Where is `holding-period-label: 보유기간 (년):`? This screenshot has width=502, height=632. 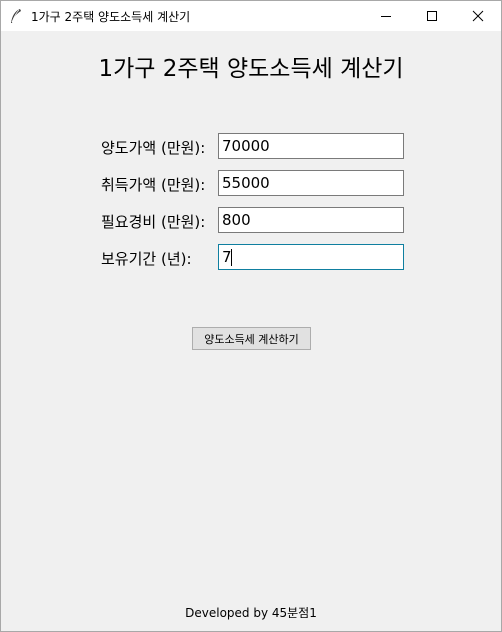 holding-period-label: 보유기간 (년): is located at coordinates (146, 259).